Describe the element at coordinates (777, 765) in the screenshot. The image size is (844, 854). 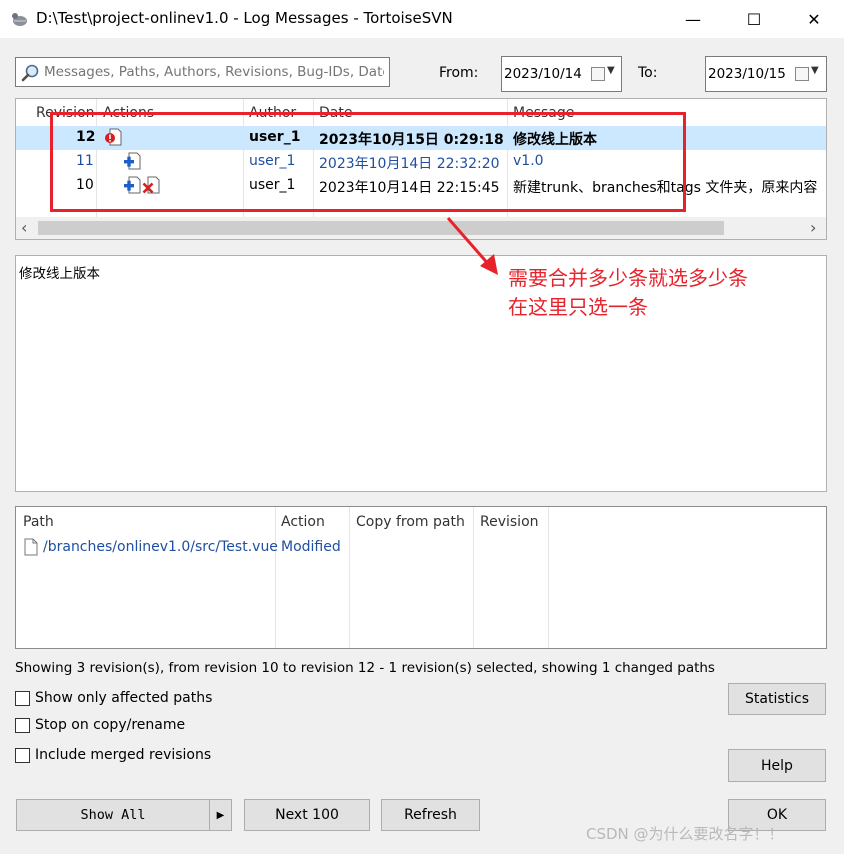
I see `help-button: Help` at that location.